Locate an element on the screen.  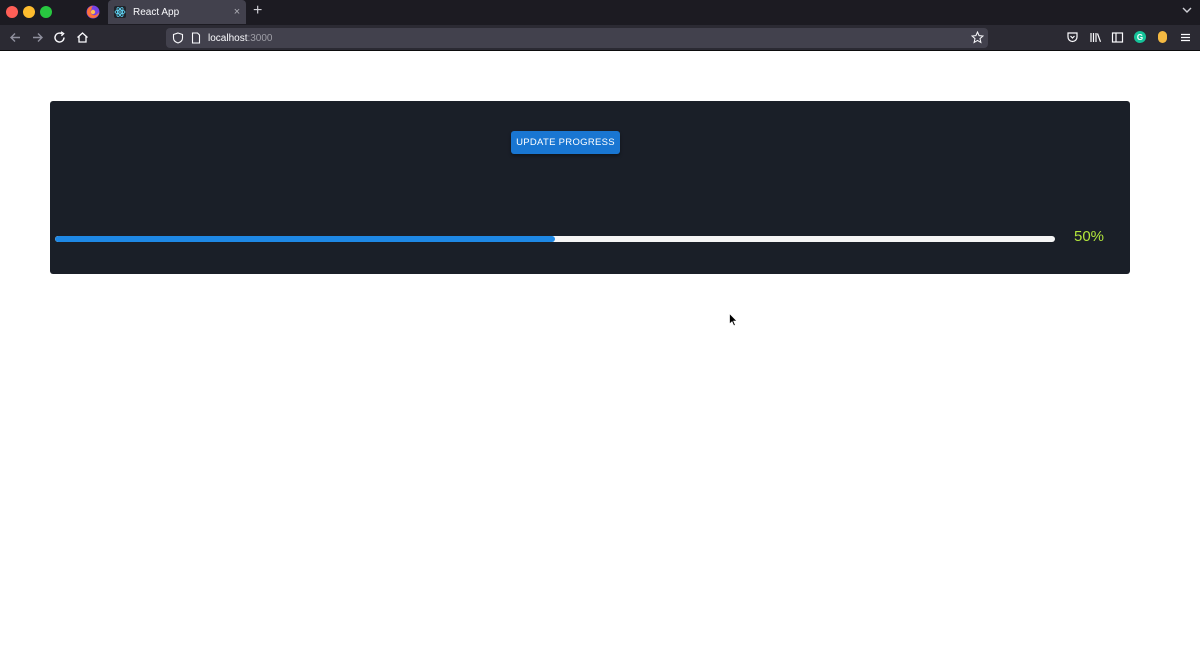
library-icon is located at coordinates (1095, 37).